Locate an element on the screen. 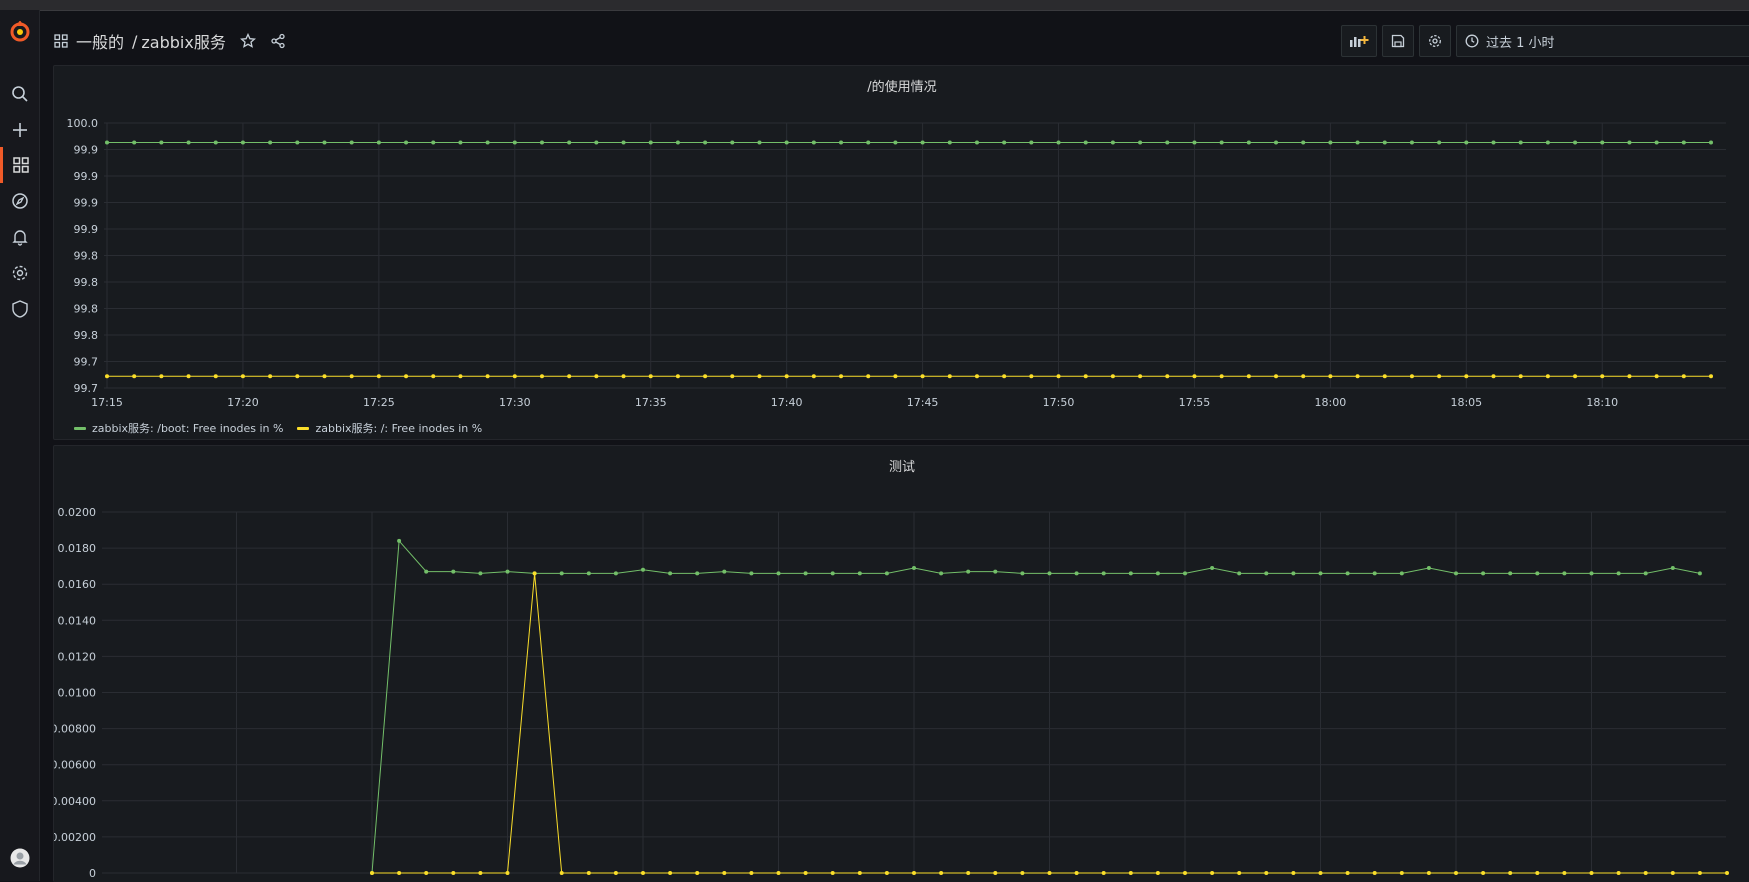 Image resolution: width=1749 pixels, height=882 pixels. y-tick-label: 99.9 is located at coordinates (86, 203).